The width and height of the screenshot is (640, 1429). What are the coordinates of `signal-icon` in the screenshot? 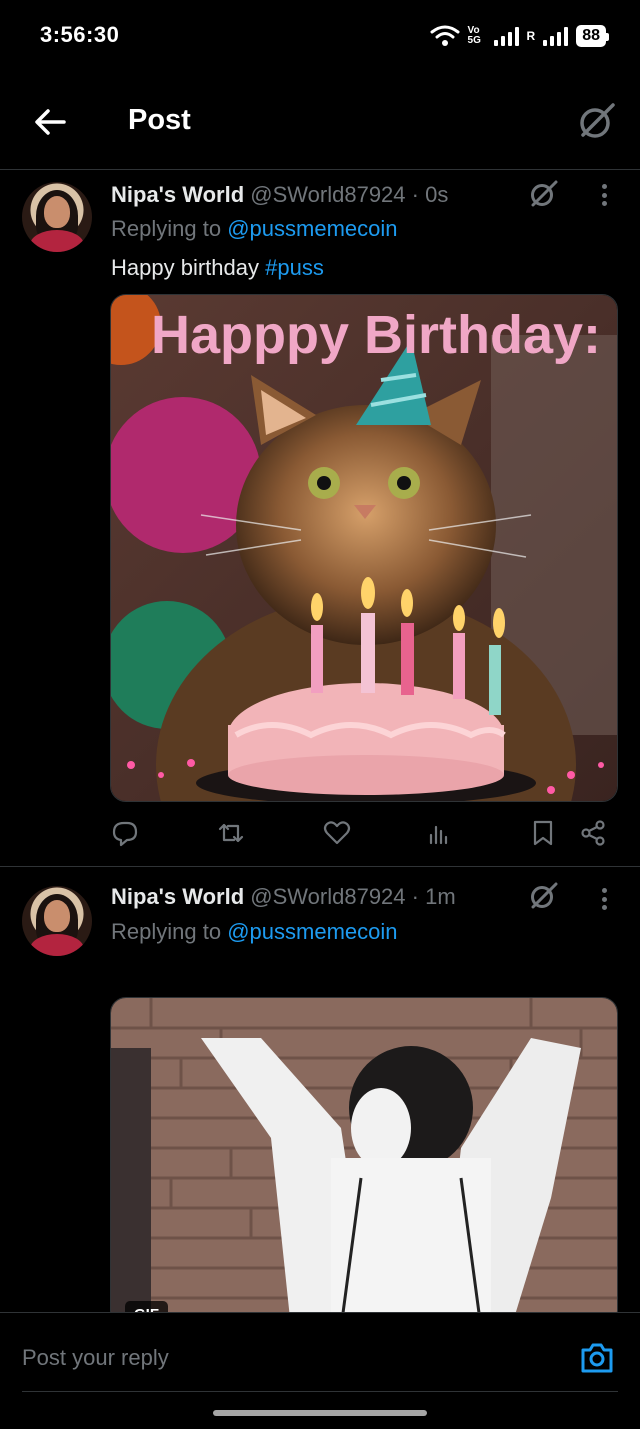 It's located at (506, 36).